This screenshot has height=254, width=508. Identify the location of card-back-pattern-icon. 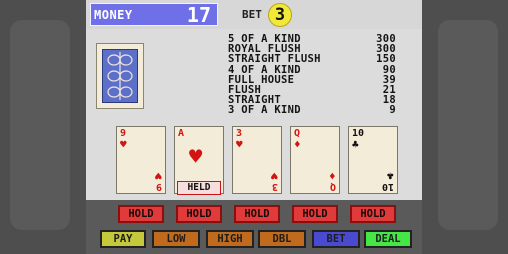
(120, 76).